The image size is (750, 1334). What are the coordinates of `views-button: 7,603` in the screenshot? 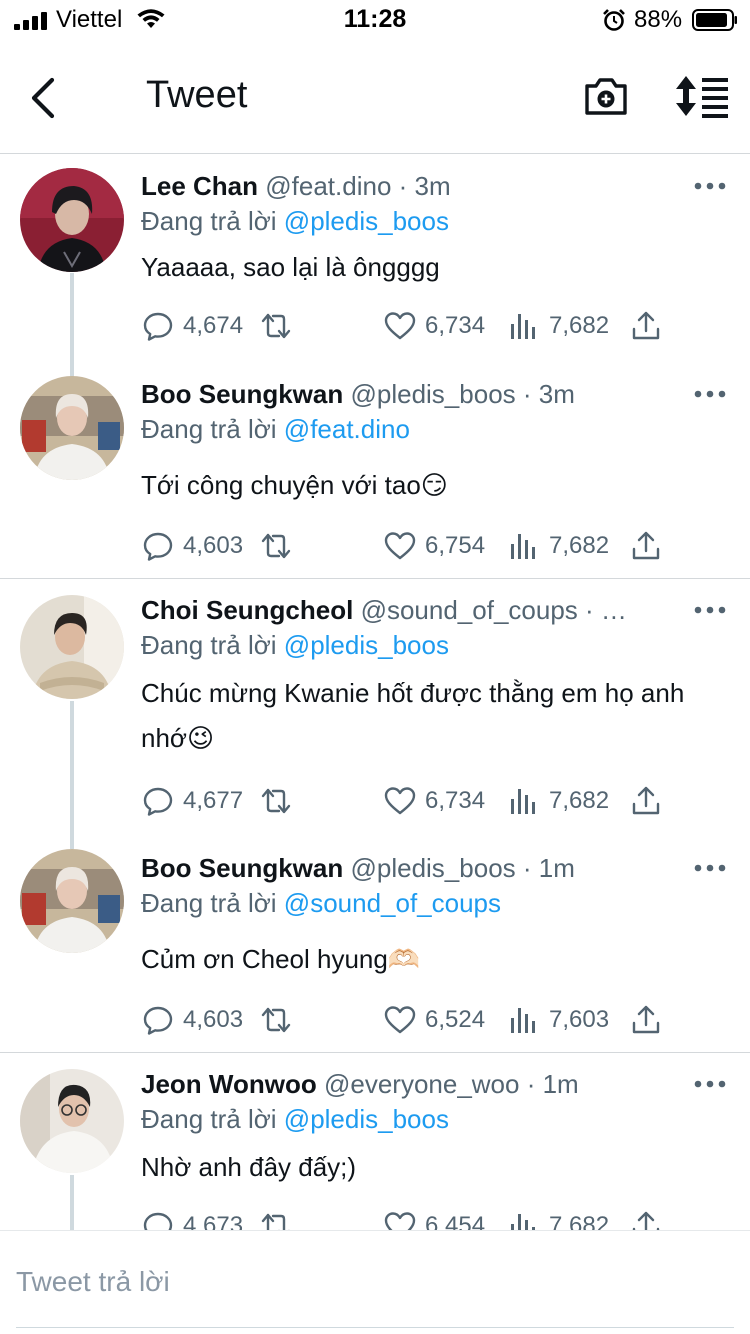 It's located at (558, 1020).